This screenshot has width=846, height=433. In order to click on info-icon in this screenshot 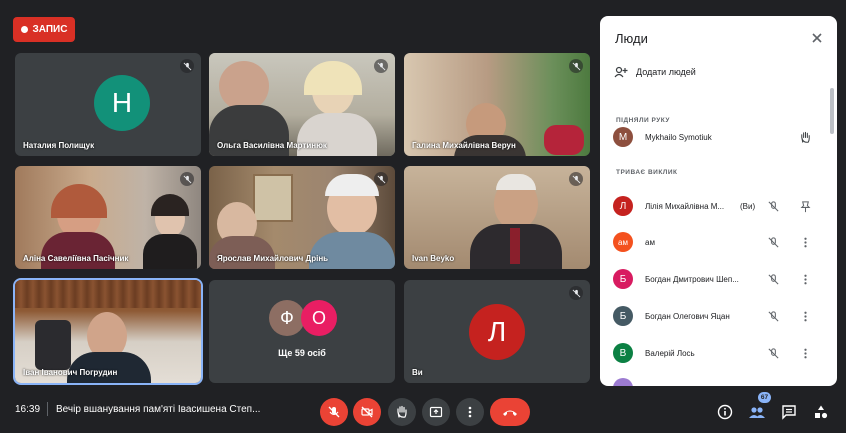, I will do `click(725, 412)`.